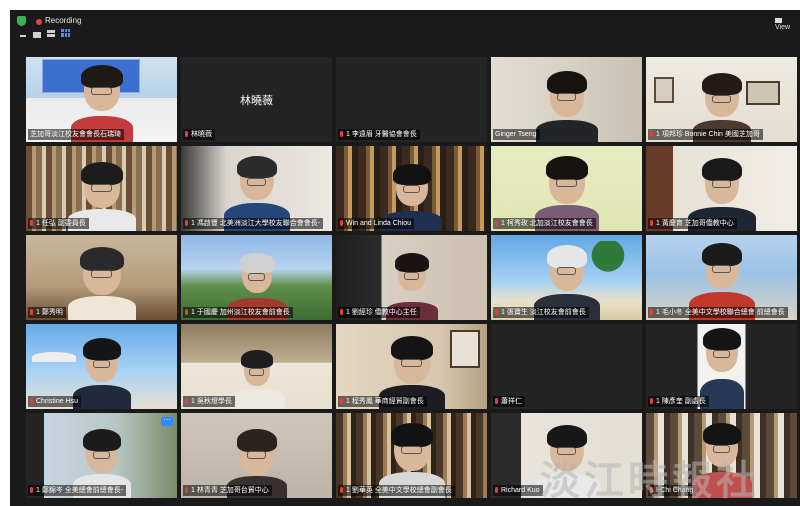 This screenshot has width=800, height=506. Describe the element at coordinates (51, 33) in the screenshot. I see `strip-view-icon` at that location.